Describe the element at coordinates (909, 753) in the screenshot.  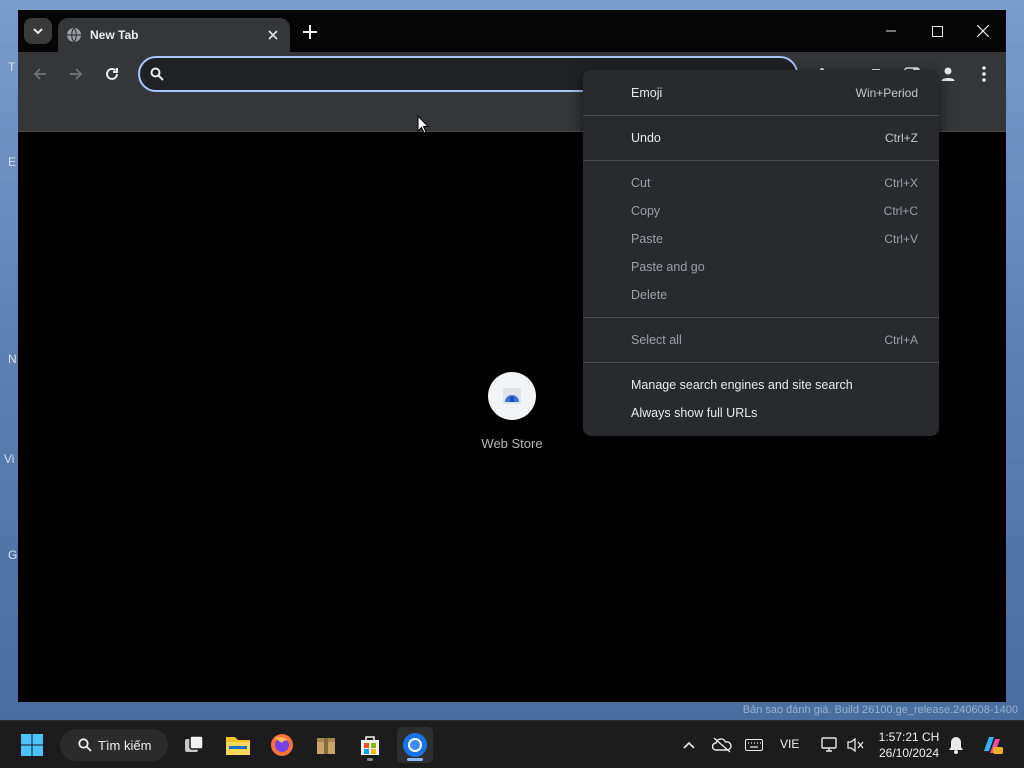
I see `clock-date: 26/10/2024` at that location.